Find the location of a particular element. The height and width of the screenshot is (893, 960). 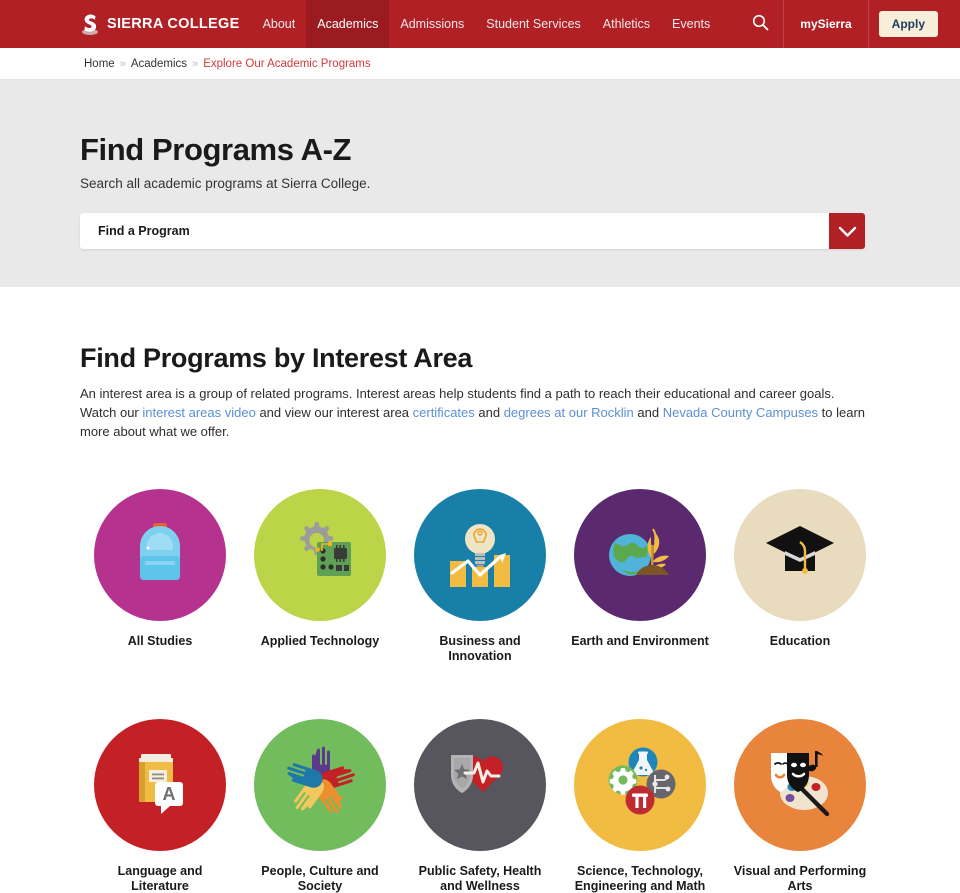

site-logo: SIERRA COLLEGE is located at coordinates (160, 24).